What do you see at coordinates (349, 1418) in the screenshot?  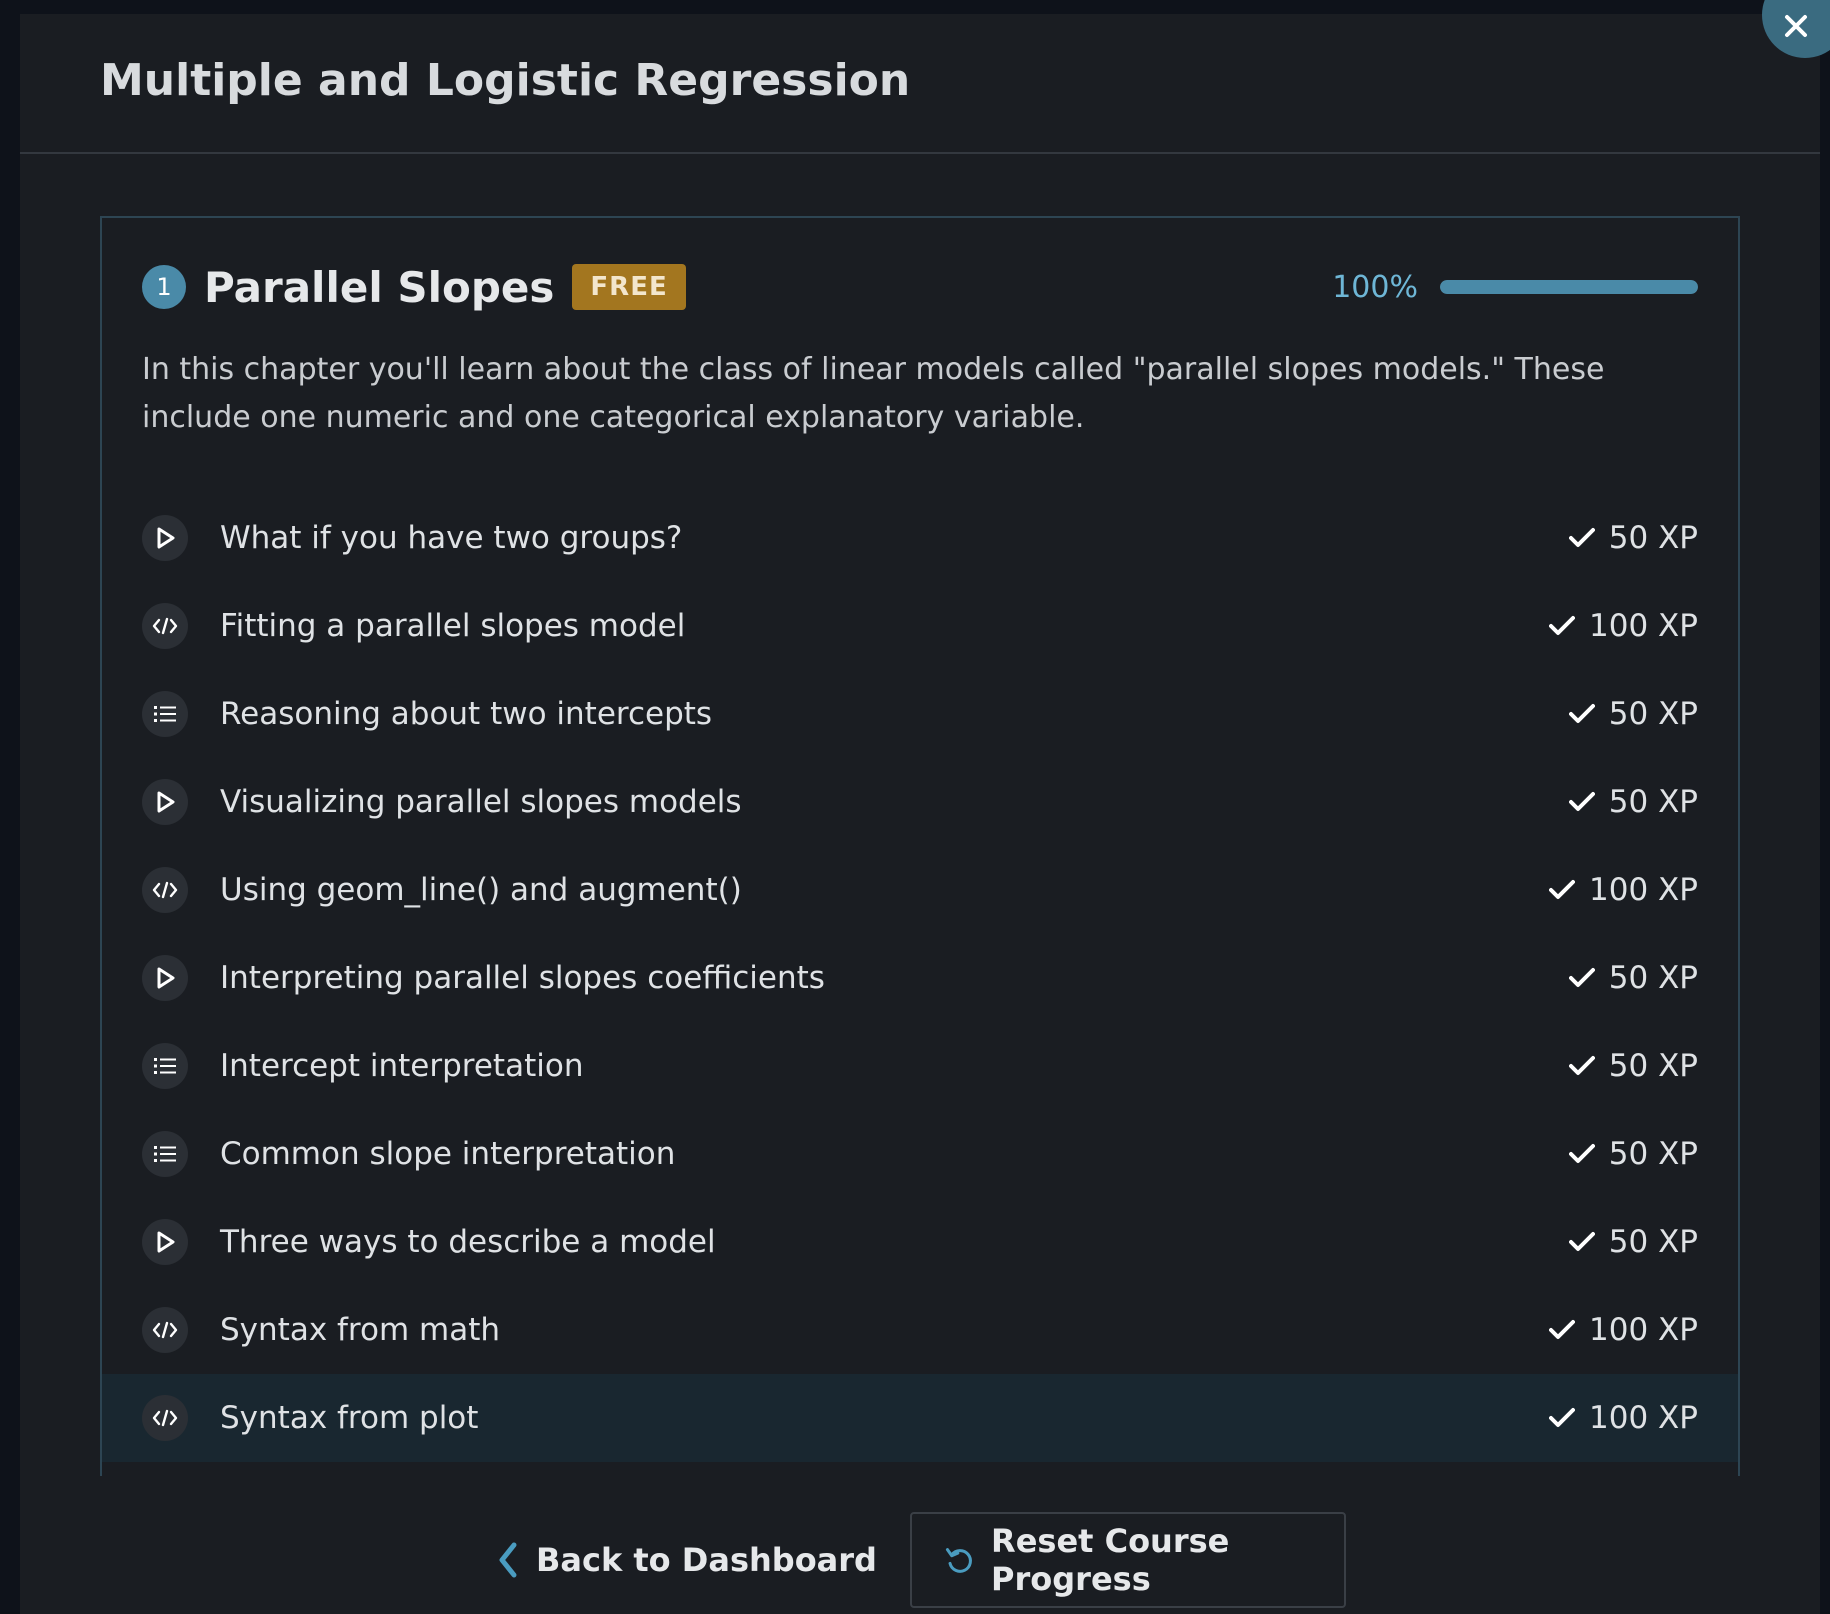 I see `exercise-title: Syntax from plot` at bounding box center [349, 1418].